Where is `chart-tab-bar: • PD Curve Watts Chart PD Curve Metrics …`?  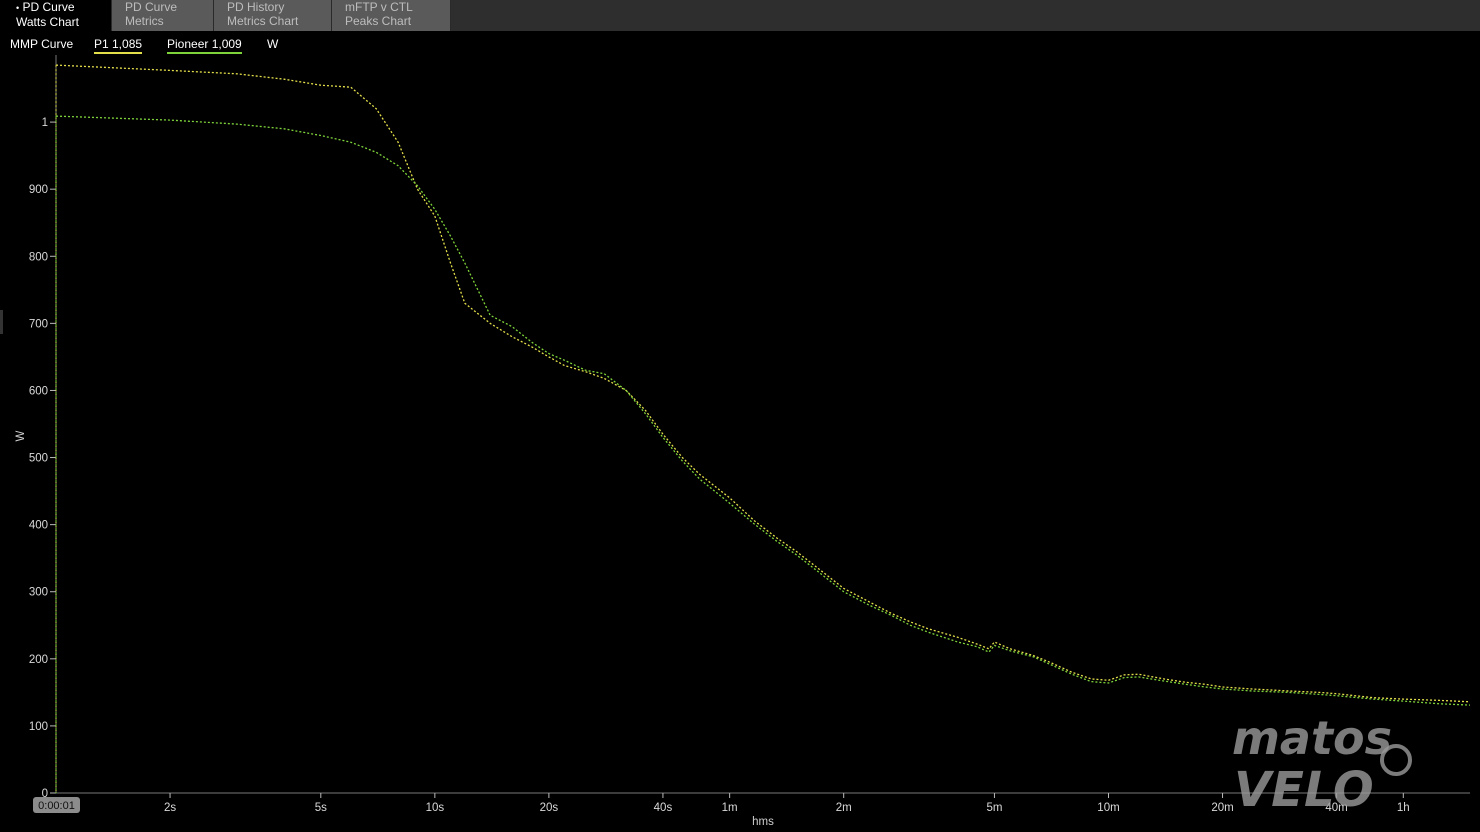
chart-tab-bar: • PD Curve Watts Chart PD Curve Metrics … is located at coordinates (740, 15).